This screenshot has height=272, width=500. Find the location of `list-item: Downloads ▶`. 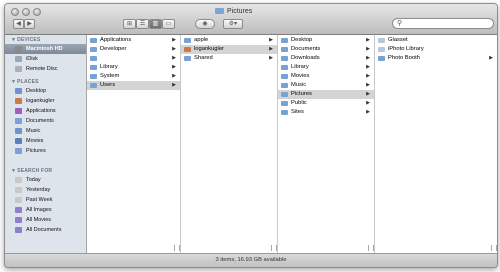

list-item: Downloads ▶ is located at coordinates (326, 58).